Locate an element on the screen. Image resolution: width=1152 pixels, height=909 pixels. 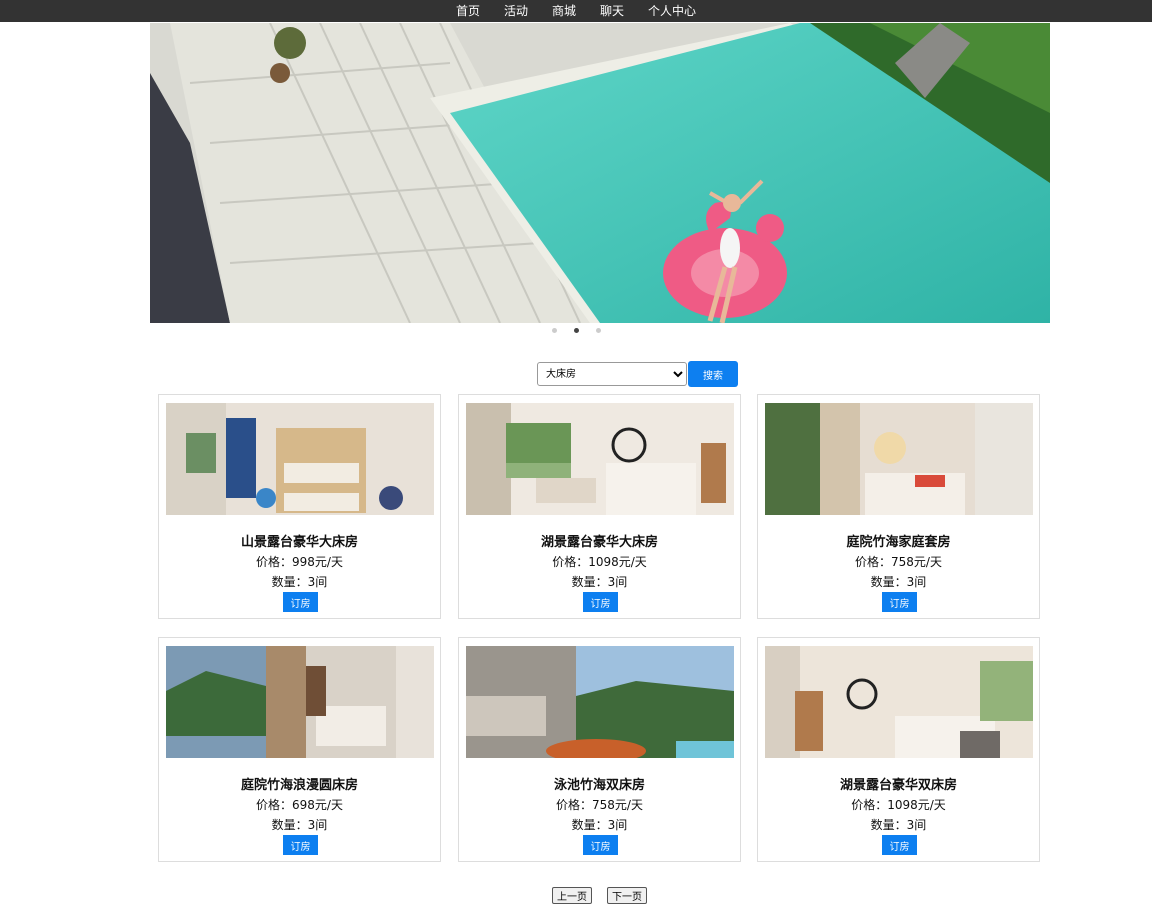
room-name: 山景露台豪华大床房 is located at coordinates (299, 542).